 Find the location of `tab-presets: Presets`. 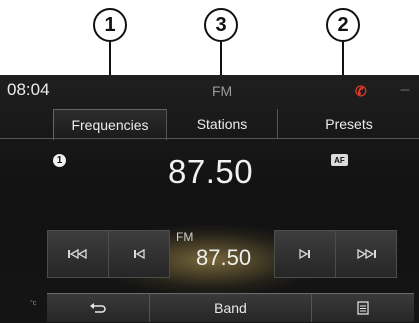

tab-presets: Presets is located at coordinates (348, 124).